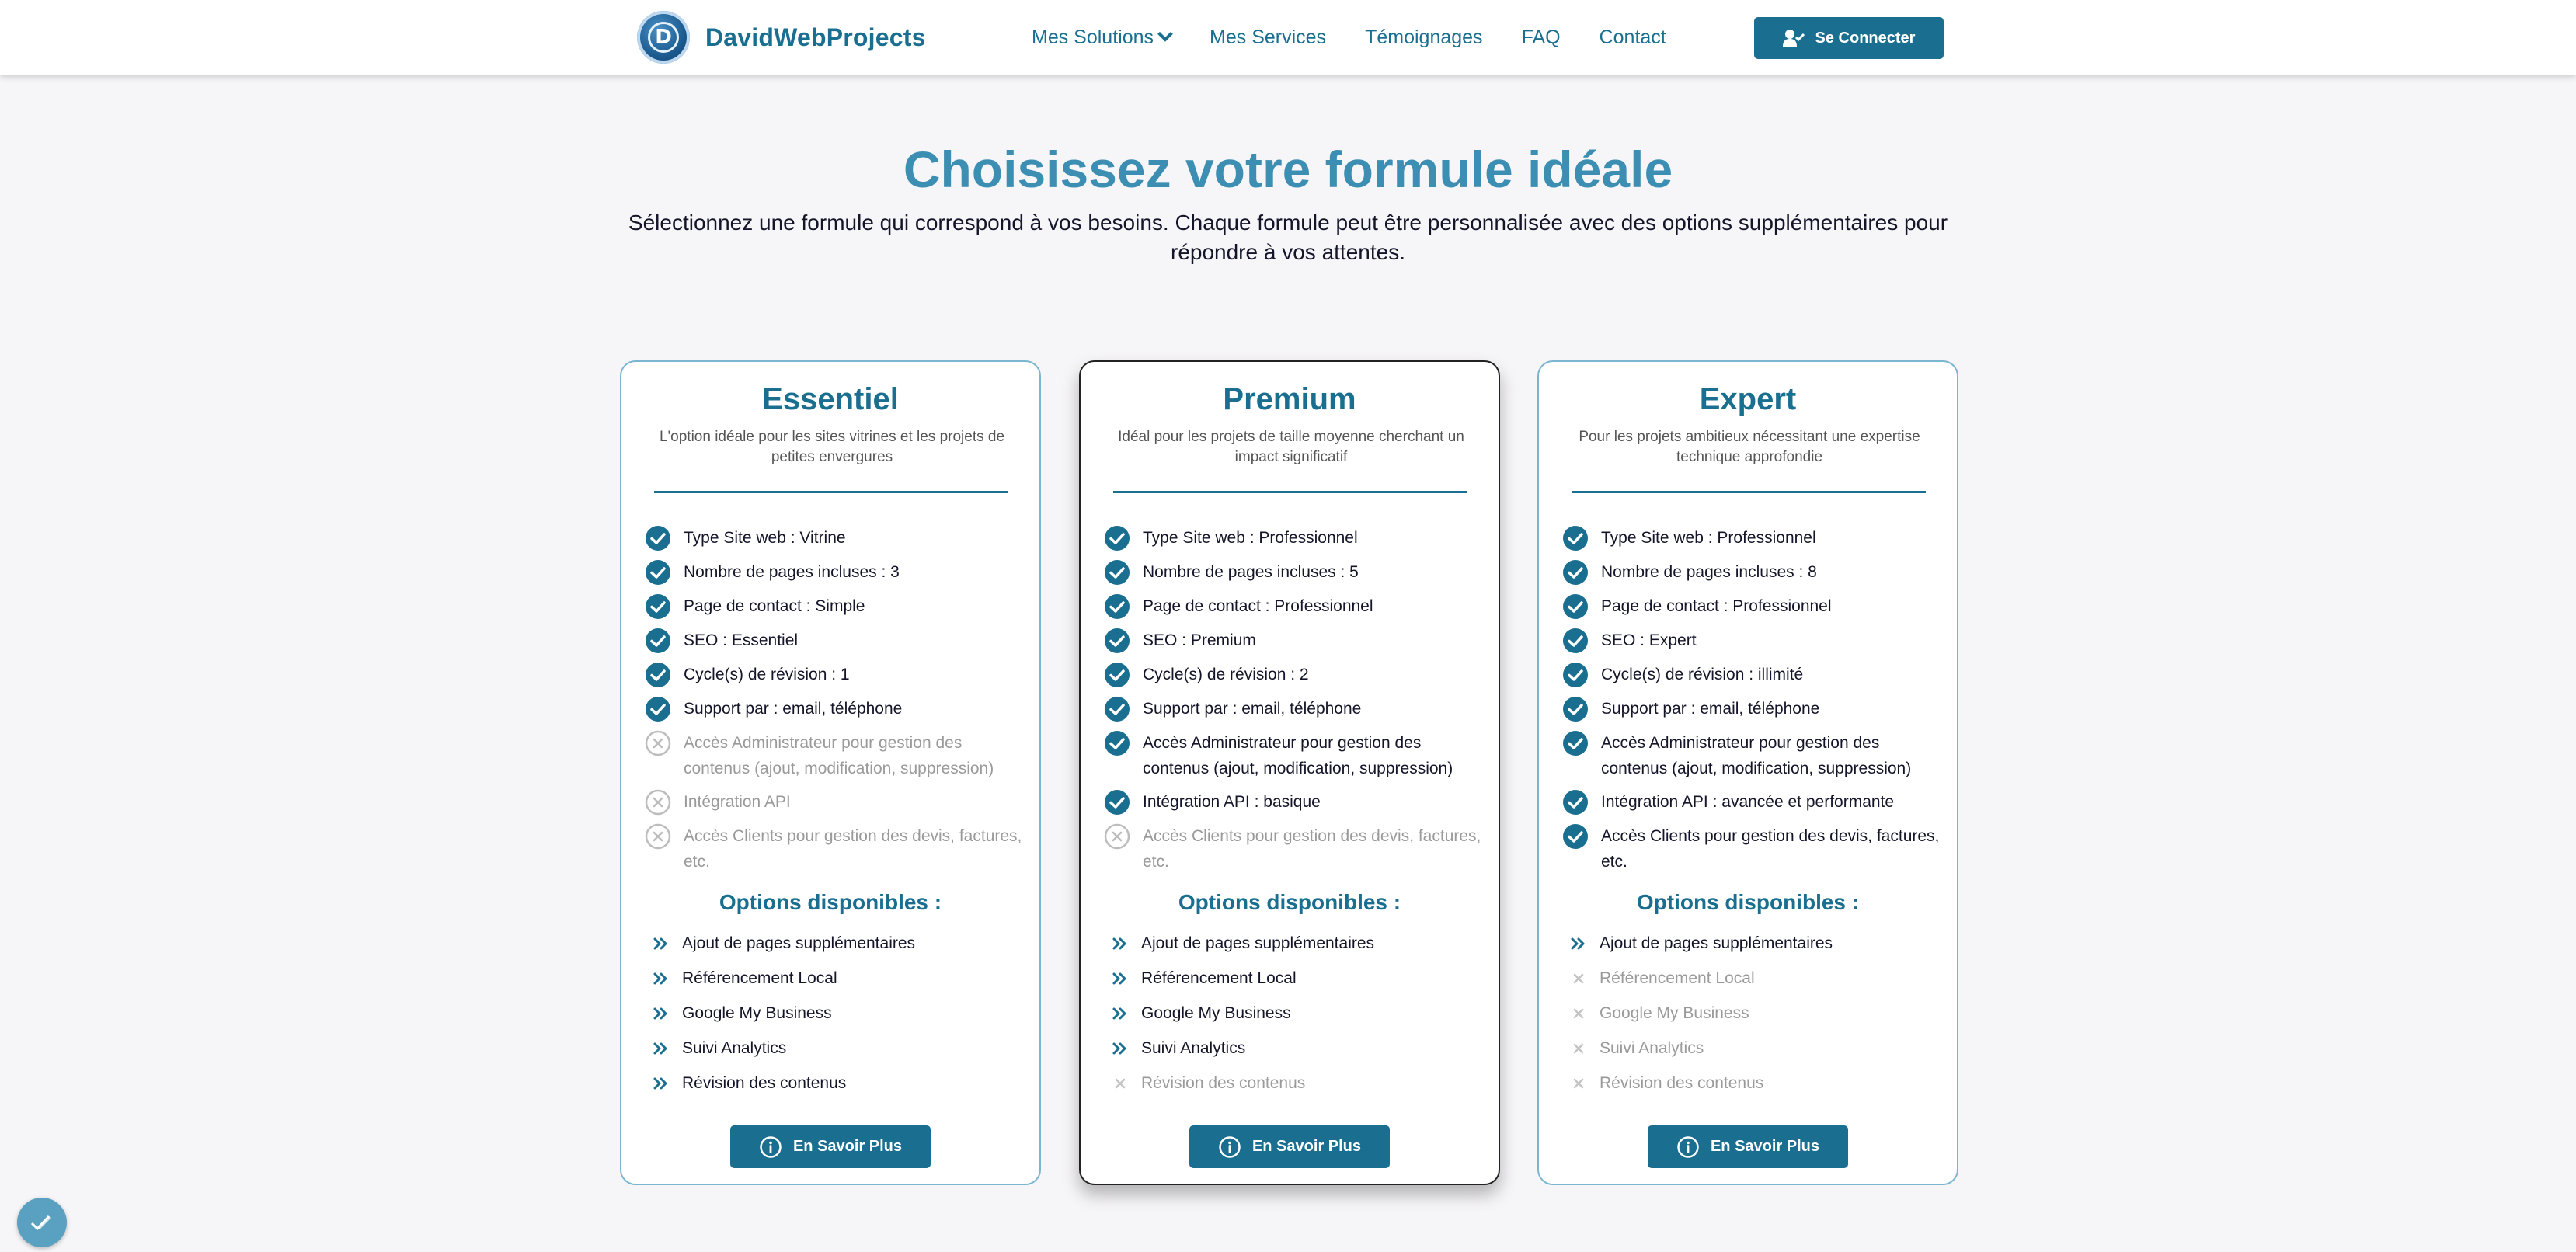 This screenshot has width=2576, height=1252. Describe the element at coordinates (1258, 606) in the screenshot. I see `feature-text: Page de contact : Professionnel` at that location.